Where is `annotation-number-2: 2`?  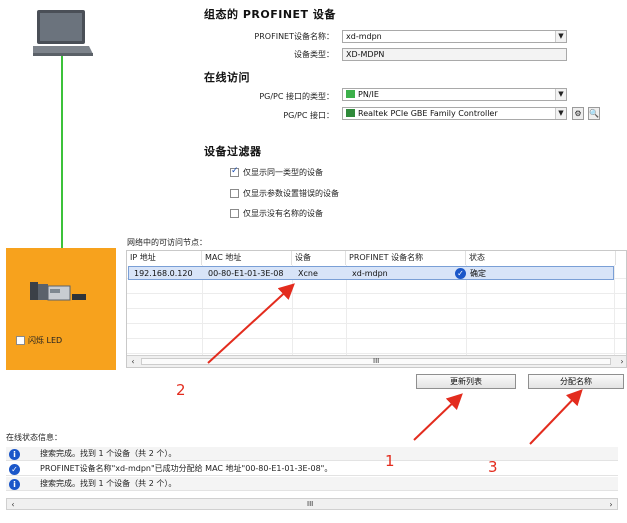
annotation-number-2: 2 is located at coordinates (181, 390).